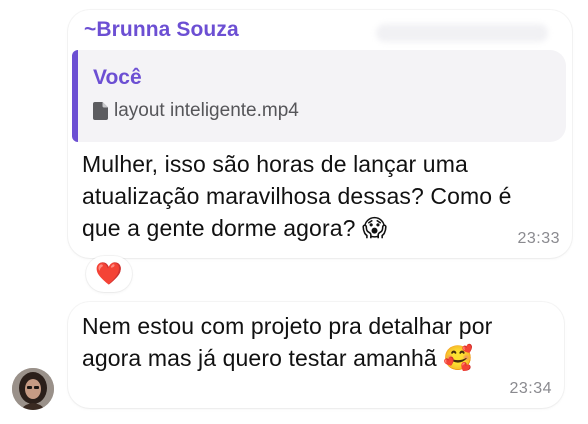  Describe the element at coordinates (100, 111) in the screenshot. I see `document-icon` at that location.